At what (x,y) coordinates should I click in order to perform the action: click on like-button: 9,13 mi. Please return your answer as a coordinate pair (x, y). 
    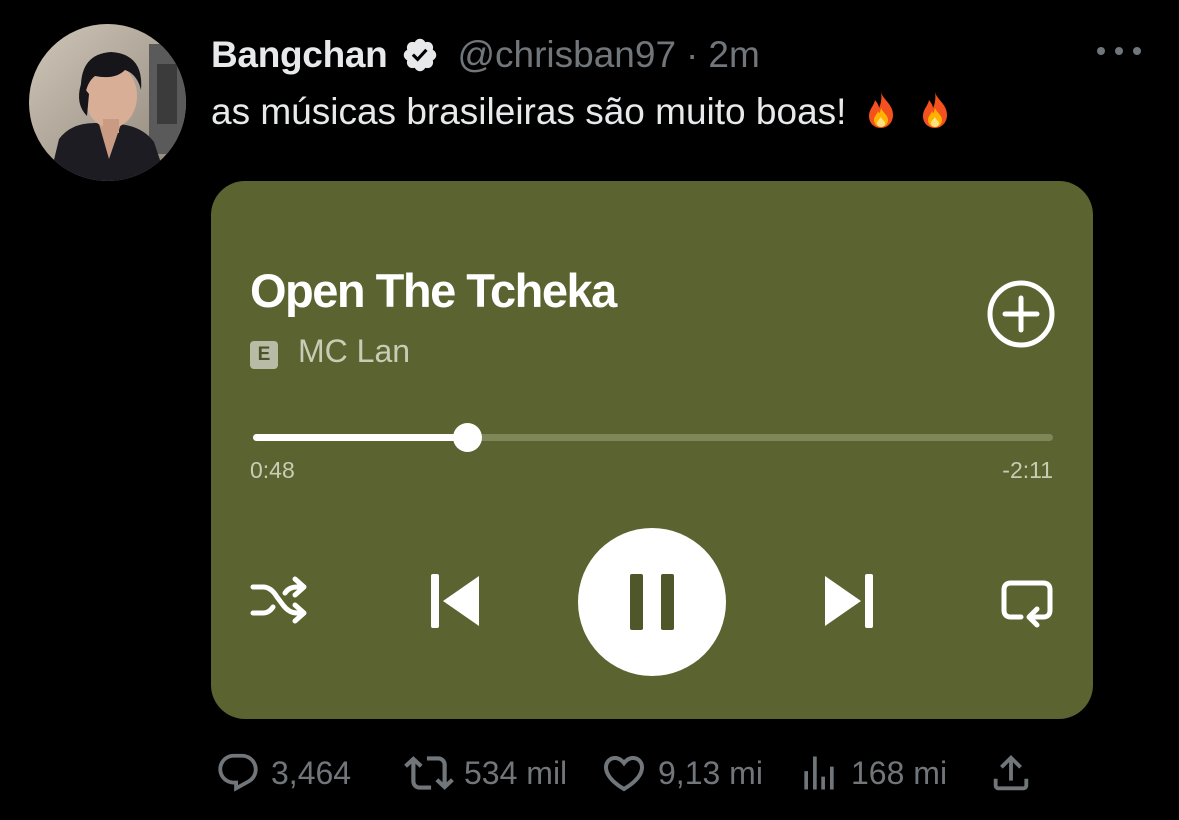
    Looking at the image, I should click on (681, 773).